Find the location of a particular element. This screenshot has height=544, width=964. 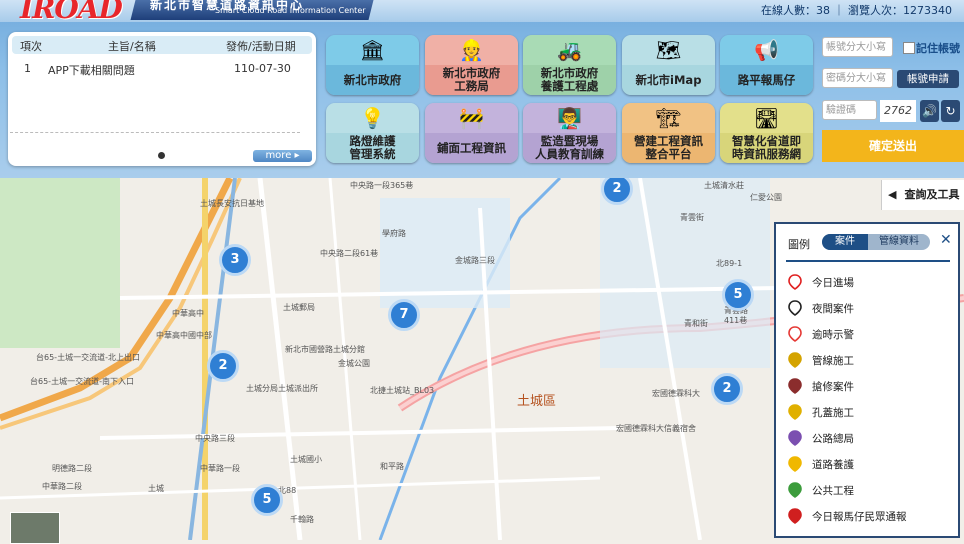

map-label: 中華高中國中部 is located at coordinates (184, 335).